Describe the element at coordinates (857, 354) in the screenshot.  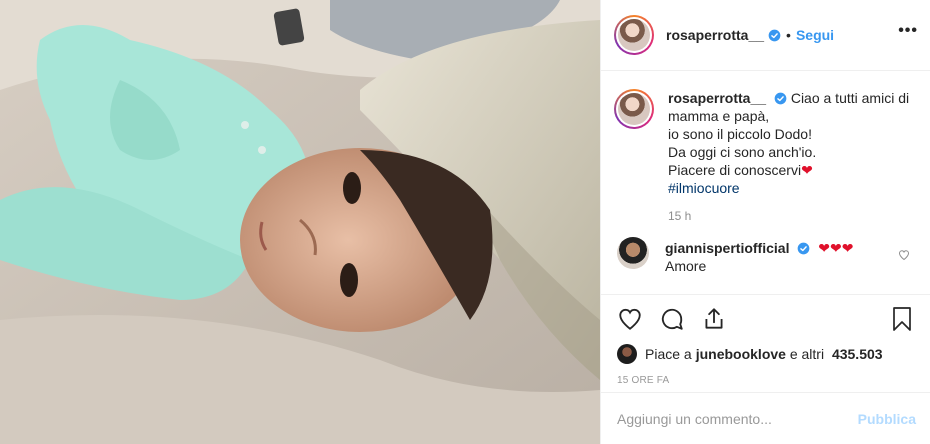
I see `likes-count: 435.503` at that location.